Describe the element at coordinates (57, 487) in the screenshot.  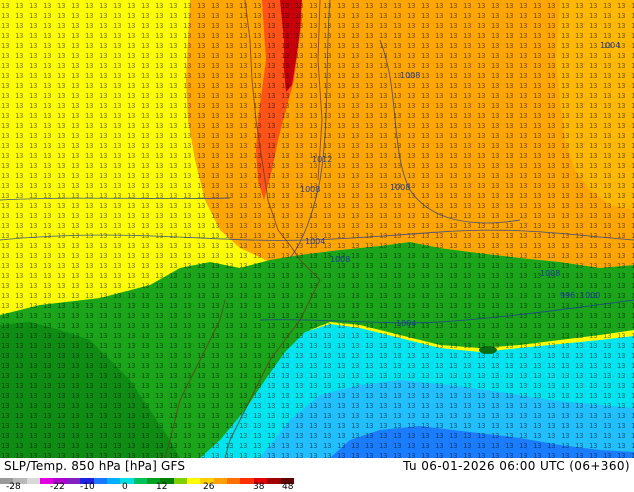
I see `color-scale-tick: -22` at that location.